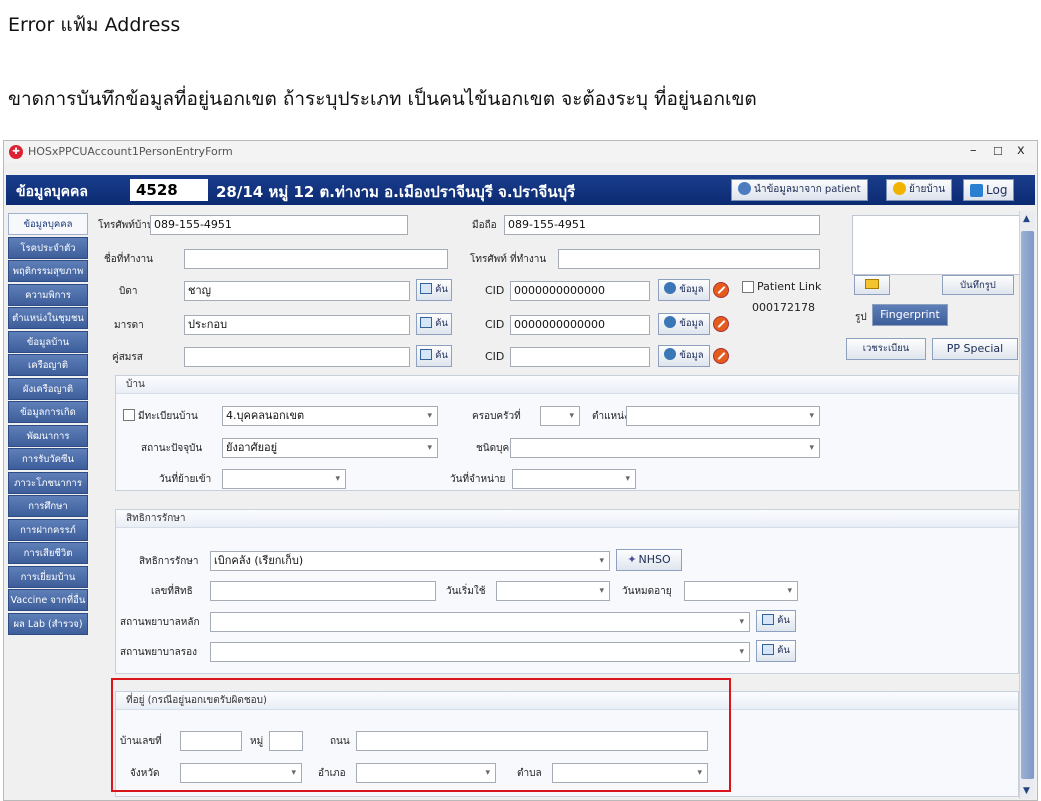 The image size is (1041, 801). I want to click on father-cid-label: CID, so click(495, 290).